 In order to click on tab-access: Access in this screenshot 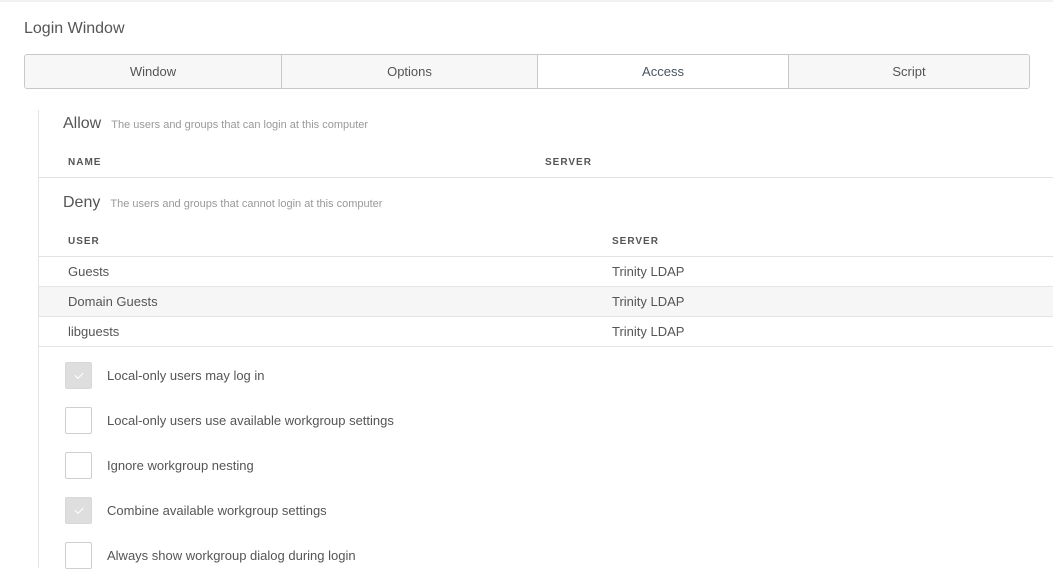, I will do `click(663, 71)`.